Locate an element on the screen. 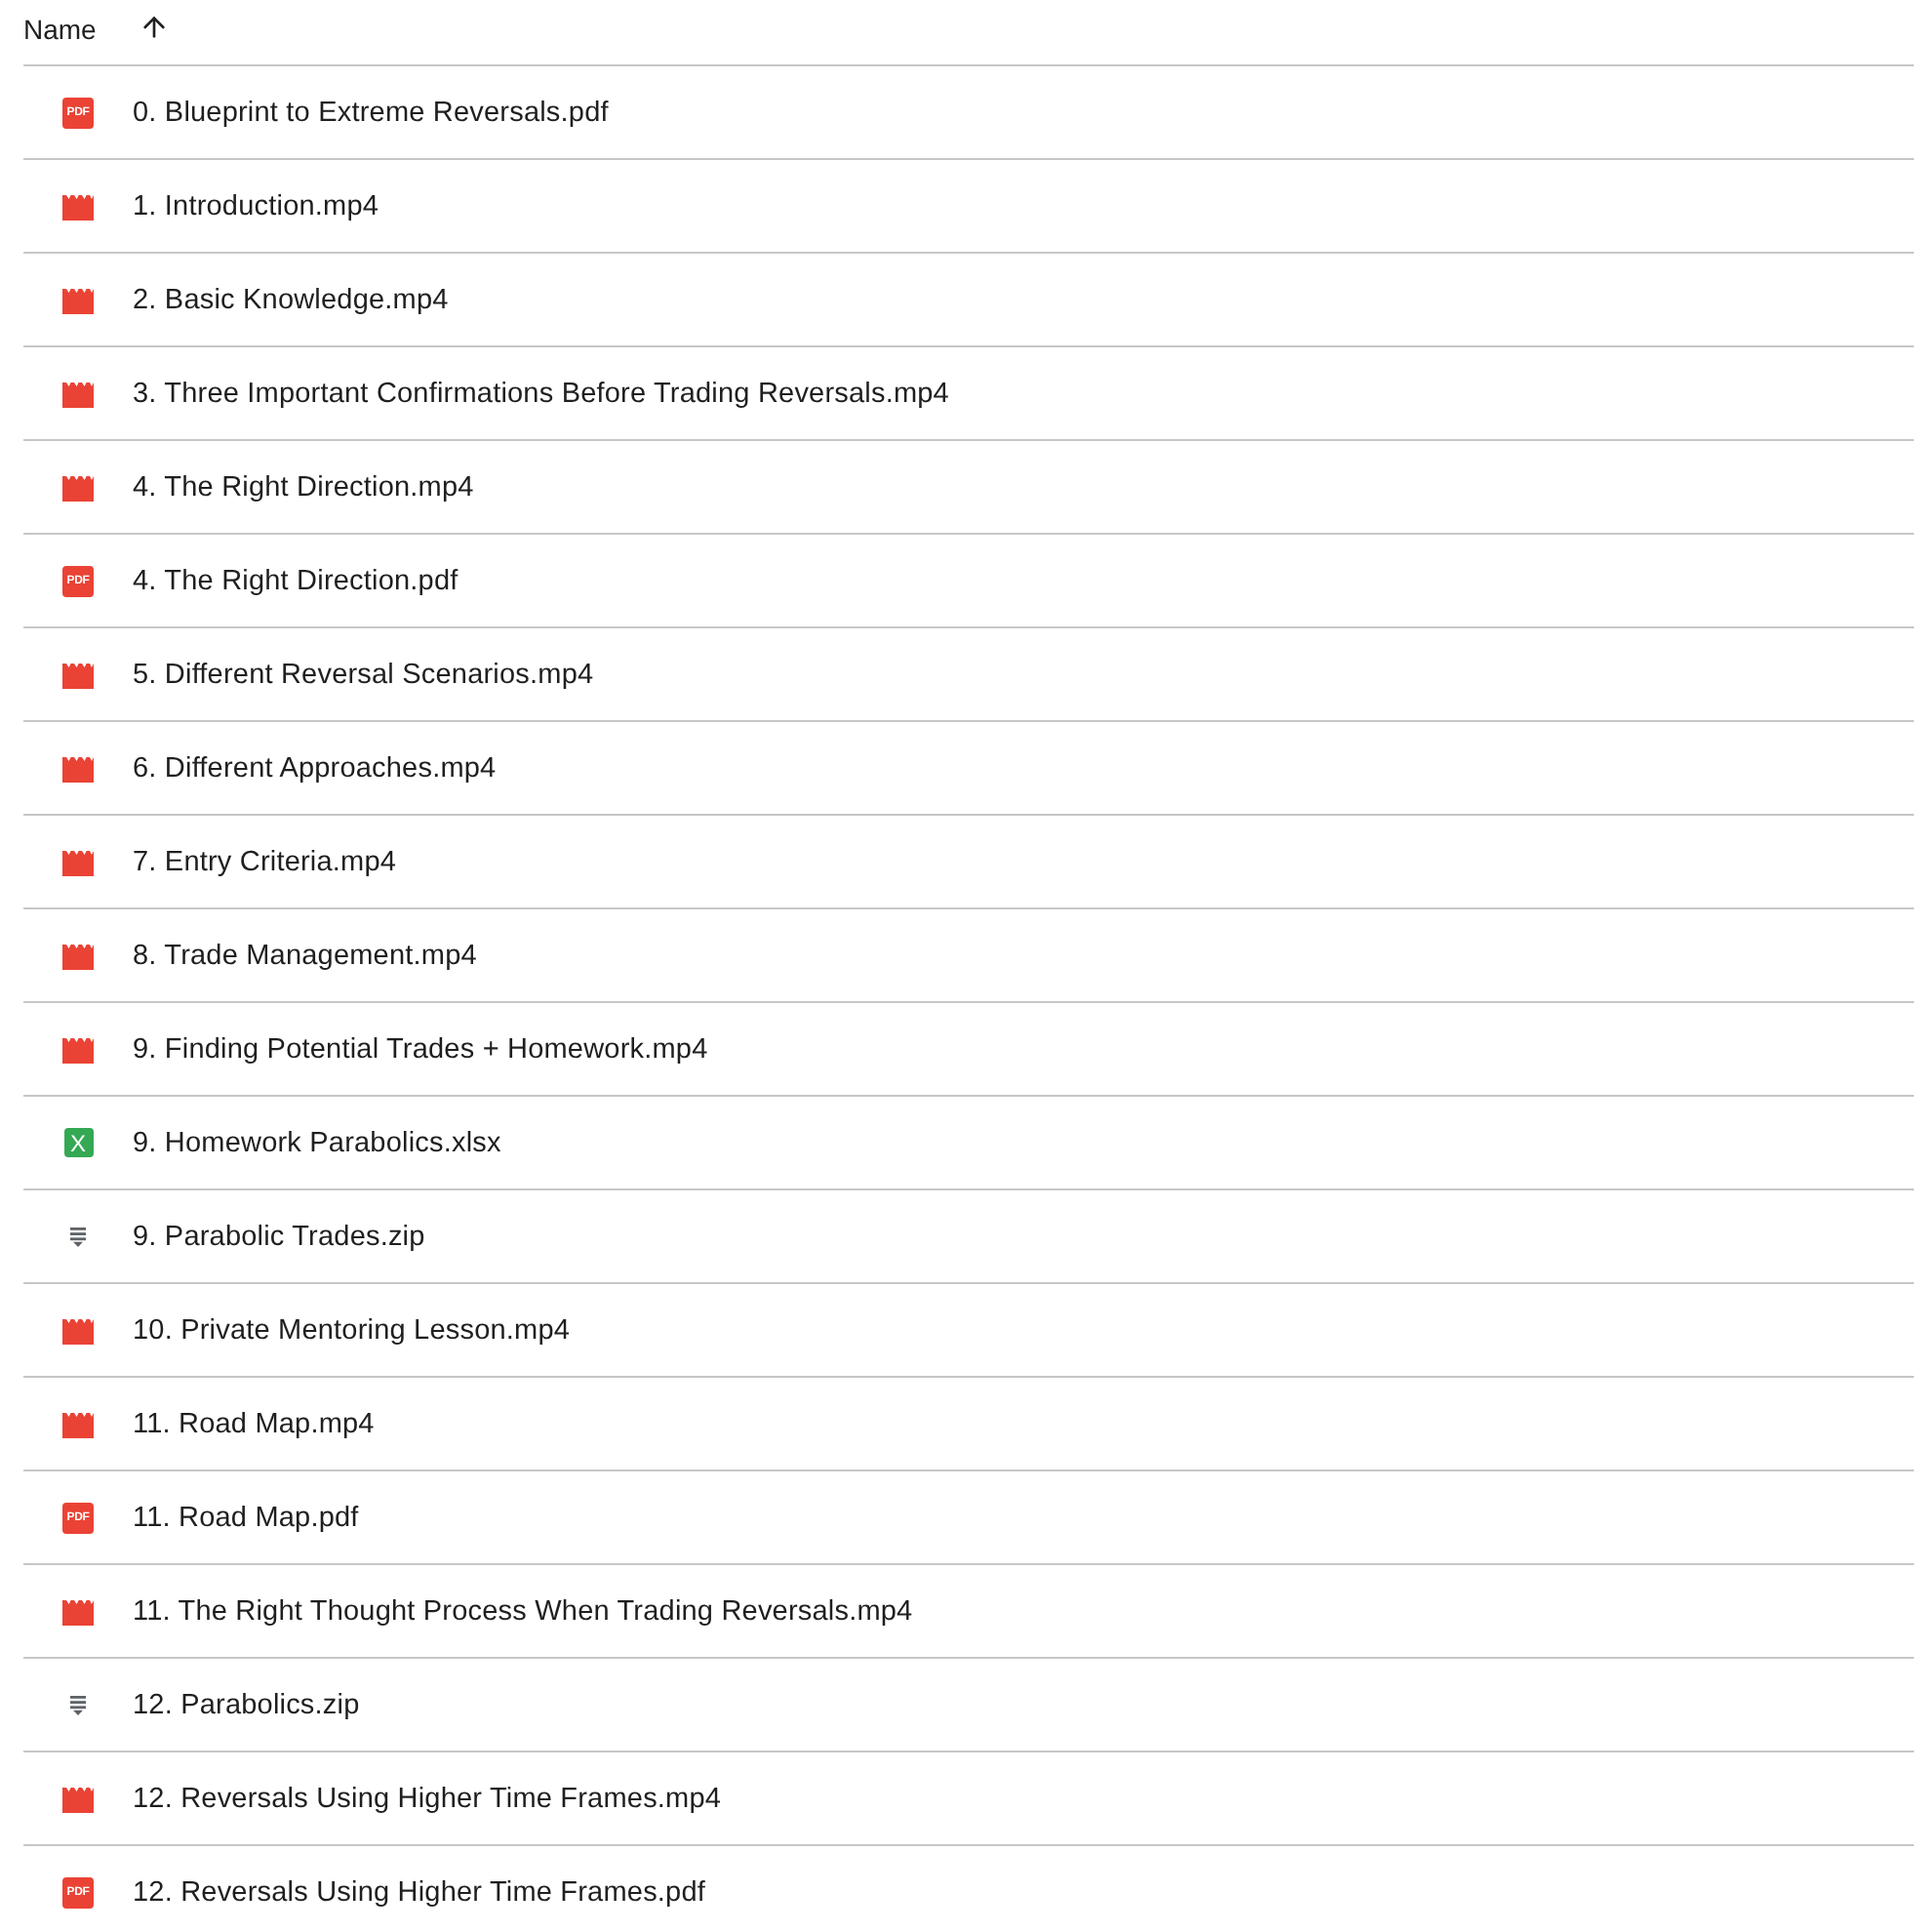  file-name: 6. Different Approaches.mp4 is located at coordinates (315, 768).